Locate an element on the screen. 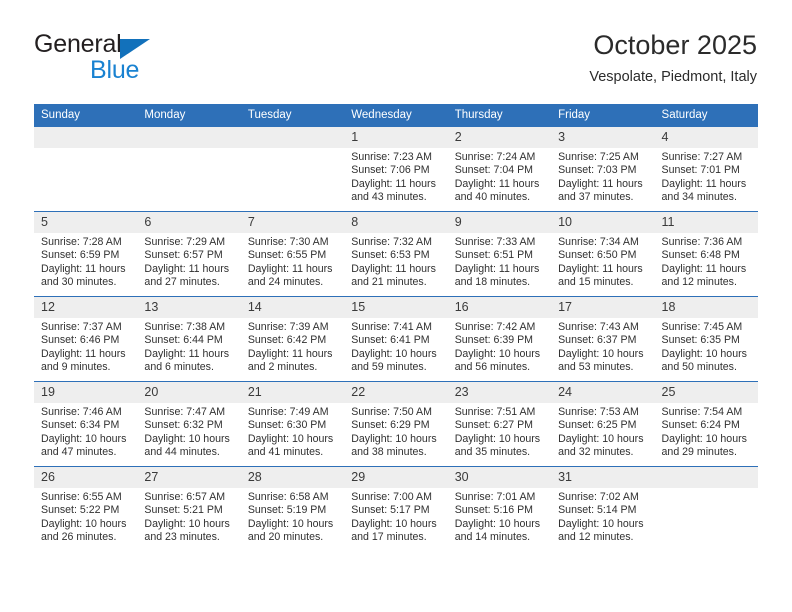 The height and width of the screenshot is (612, 792). sunrise-text: Sunrise: 7:27 AM is located at coordinates (702, 157).